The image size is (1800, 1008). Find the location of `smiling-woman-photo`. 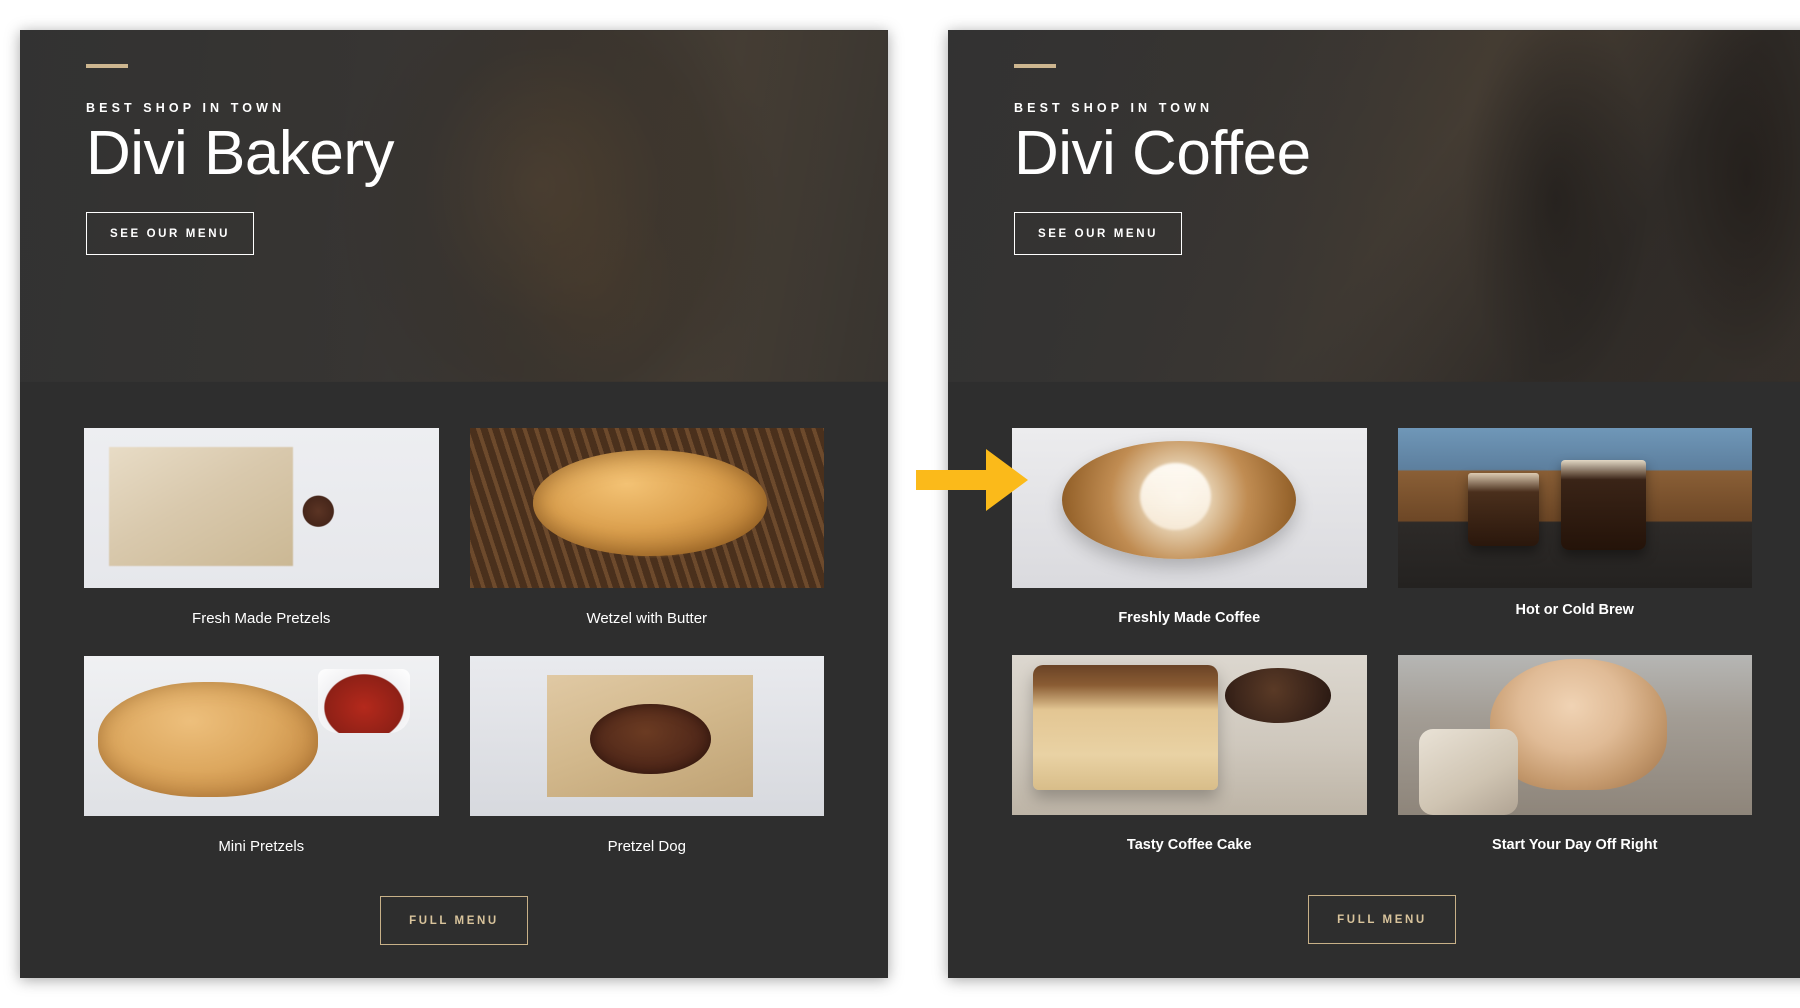

smiling-woman-photo is located at coordinates (1574, 735).